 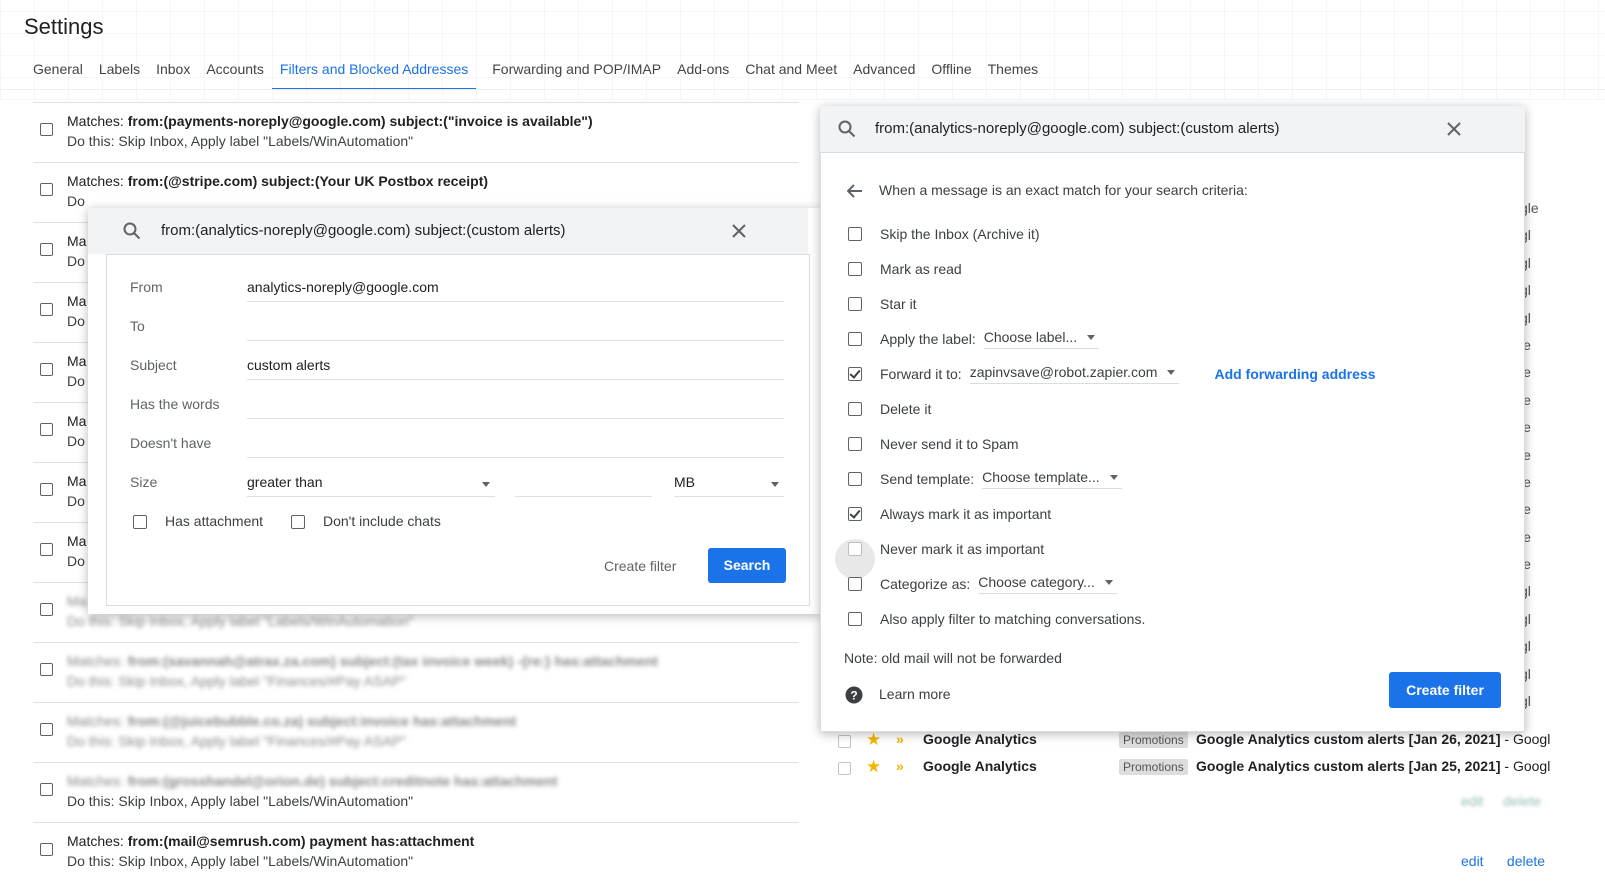 I want to click on tab-labels: Labels, so click(x=123, y=75).